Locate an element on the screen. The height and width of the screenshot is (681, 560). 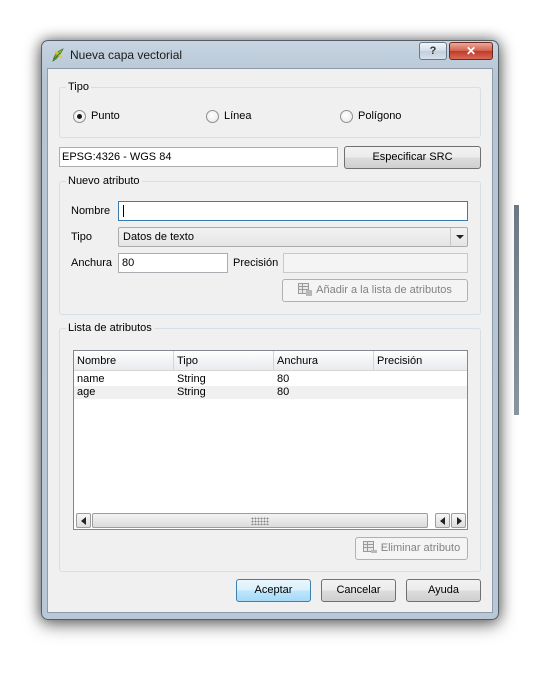
chevron-down-icon is located at coordinates (460, 237).